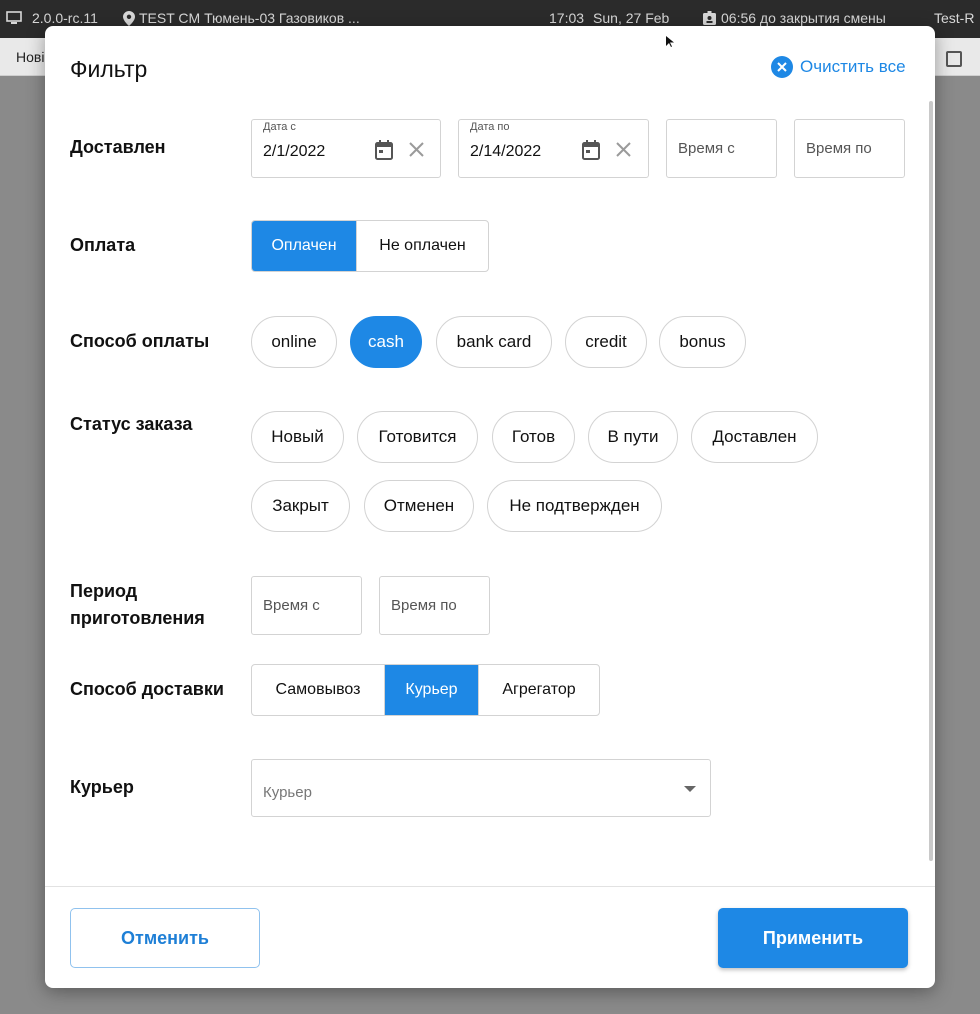 Image resolution: width=980 pixels, height=1014 pixels. Describe the element at coordinates (631, 18) in the screenshot. I see `date-text: Sun, 27 Feb` at that location.